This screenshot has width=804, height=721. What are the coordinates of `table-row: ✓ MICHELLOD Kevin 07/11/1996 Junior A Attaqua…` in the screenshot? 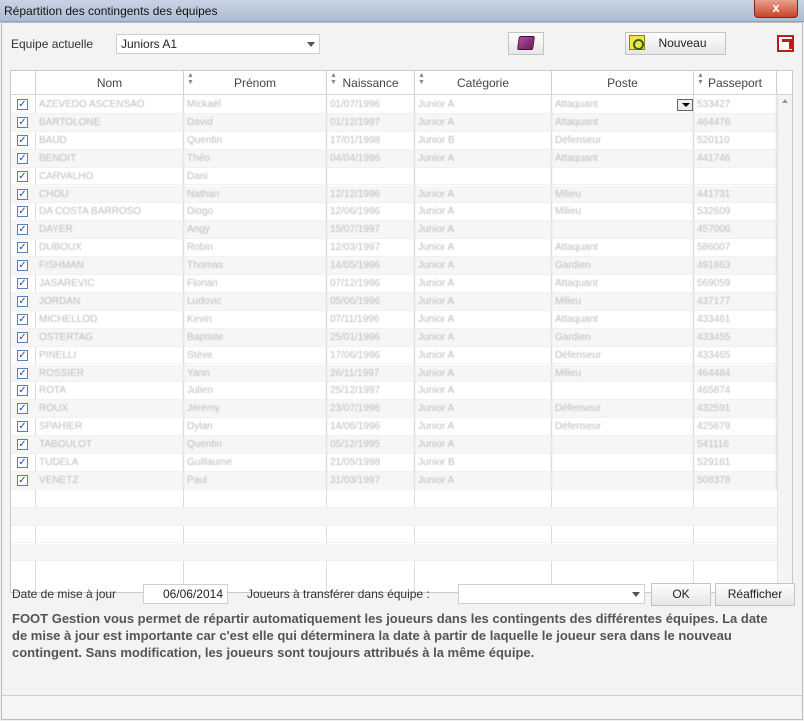 It's located at (394, 319).